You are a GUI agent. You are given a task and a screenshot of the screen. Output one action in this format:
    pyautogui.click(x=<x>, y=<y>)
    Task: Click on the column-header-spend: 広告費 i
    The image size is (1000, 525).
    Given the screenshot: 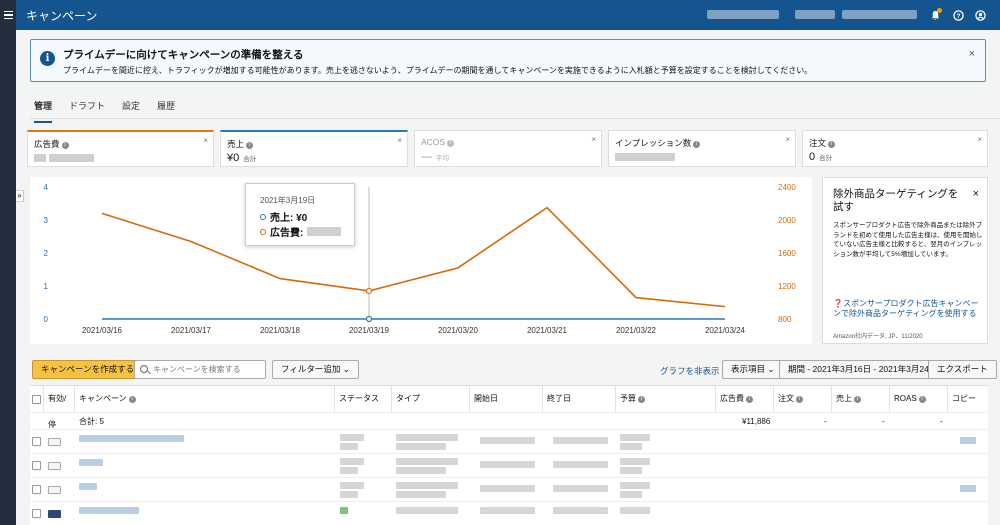 What is the action you would take?
    pyautogui.click(x=745, y=399)
    